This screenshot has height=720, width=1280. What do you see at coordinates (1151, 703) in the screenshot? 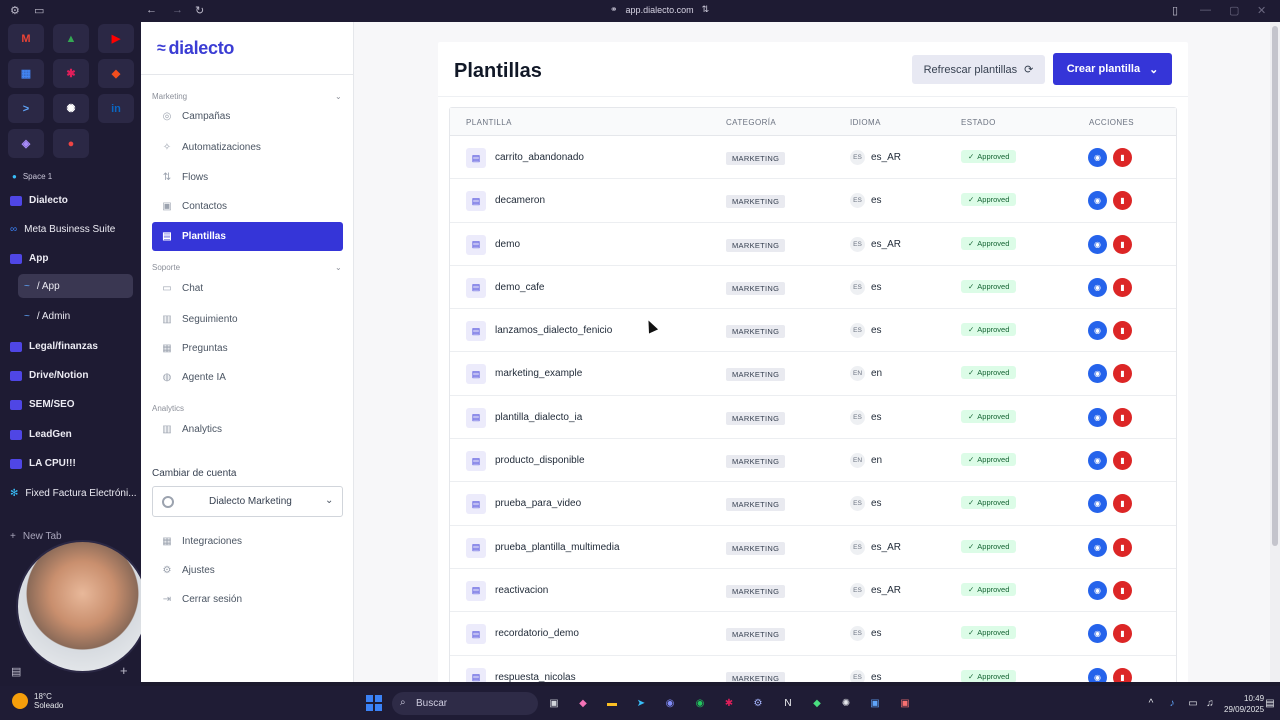
I see `chevron-up-icon: ^` at bounding box center [1151, 703].